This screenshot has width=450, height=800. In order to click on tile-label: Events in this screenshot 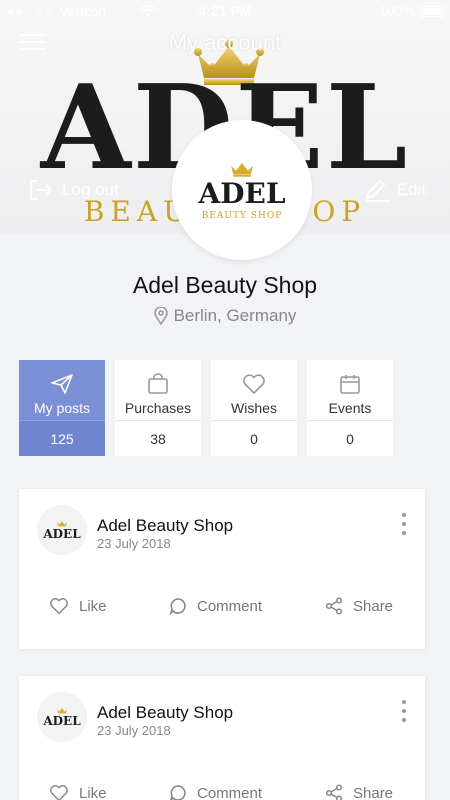, I will do `click(350, 408)`.